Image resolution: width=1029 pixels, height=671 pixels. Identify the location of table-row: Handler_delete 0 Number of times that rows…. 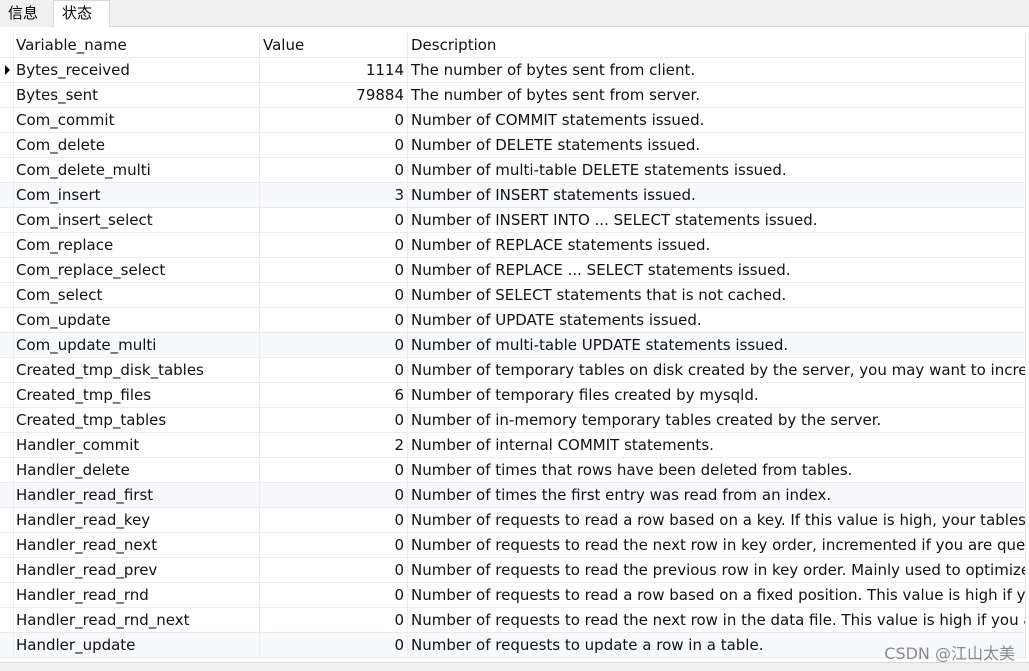
(512, 470).